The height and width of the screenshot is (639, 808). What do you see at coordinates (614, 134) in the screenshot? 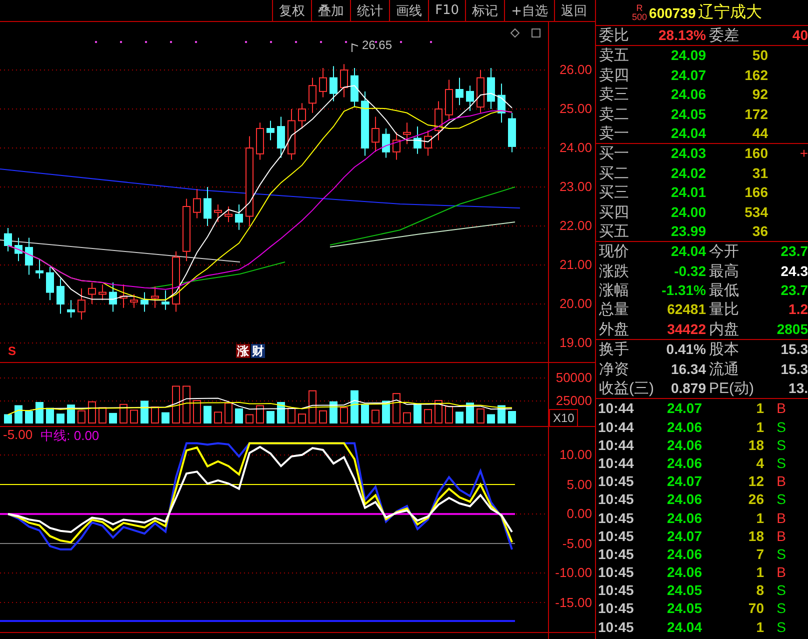
I see `order-level-label: 卖一` at bounding box center [614, 134].